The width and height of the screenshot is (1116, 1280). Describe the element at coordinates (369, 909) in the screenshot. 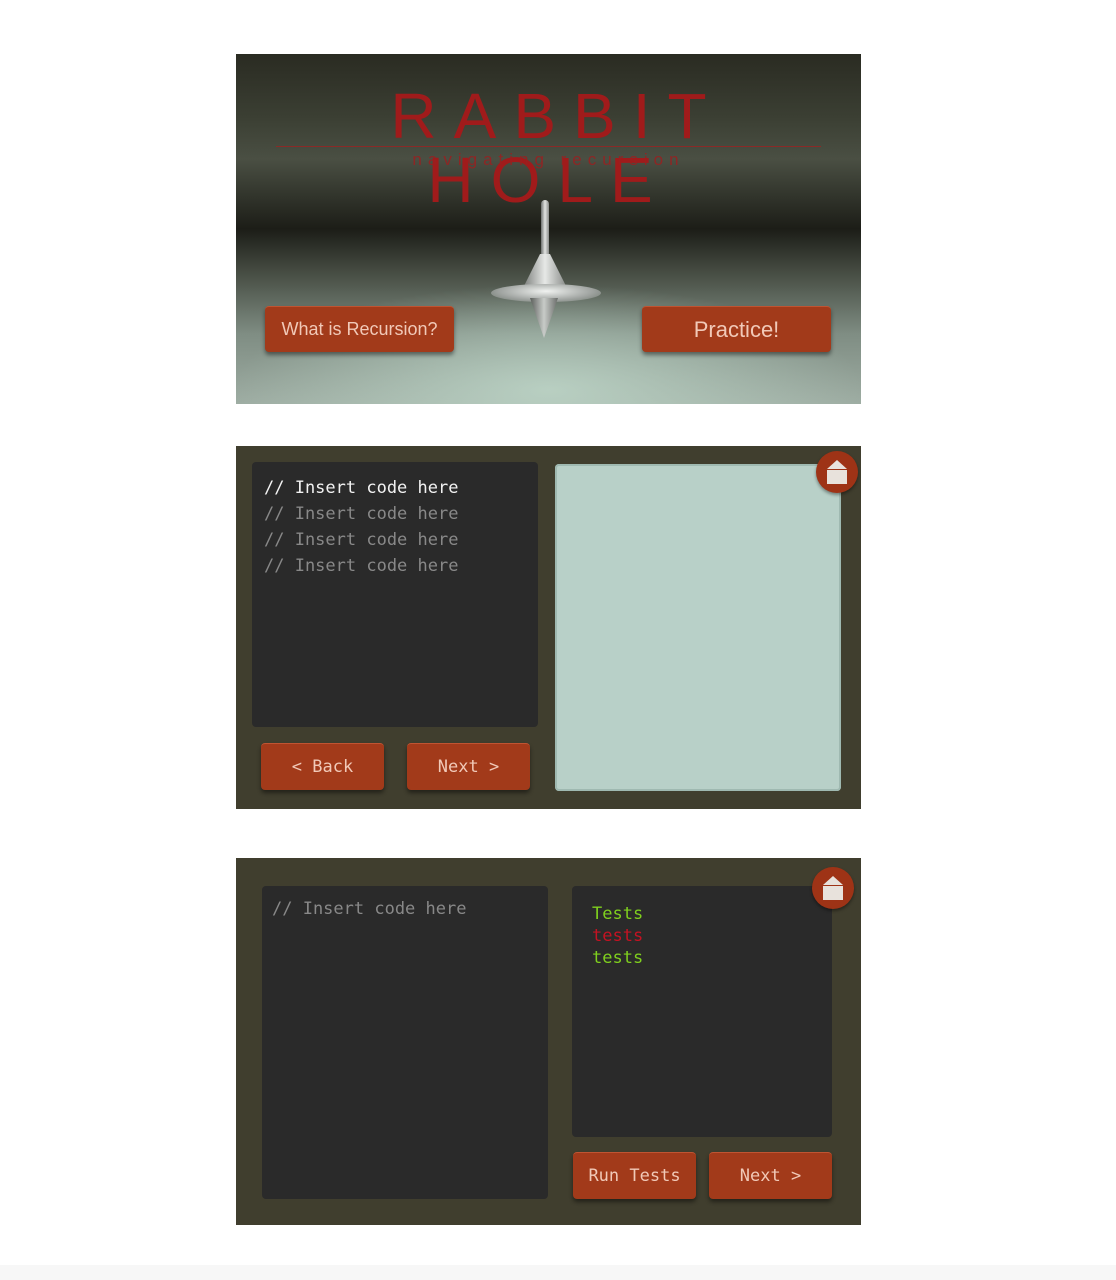

I see `code-placeholder: // Insert code here` at that location.